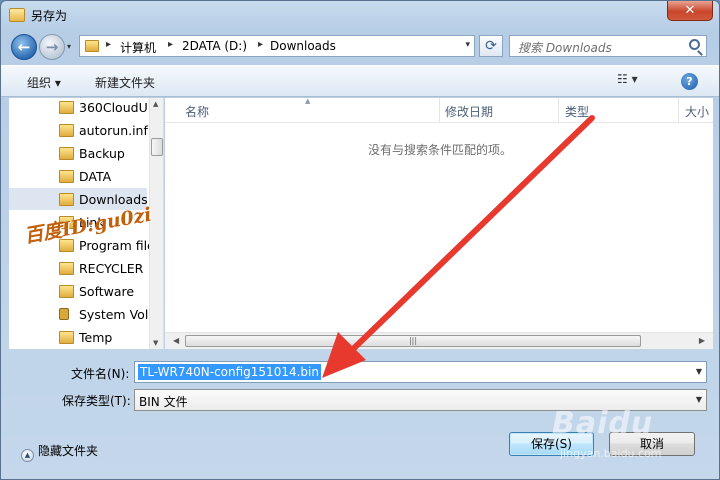 The height and width of the screenshot is (480, 720). Describe the element at coordinates (603, 423) in the screenshot. I see `baidu-logo: Baidu` at that location.